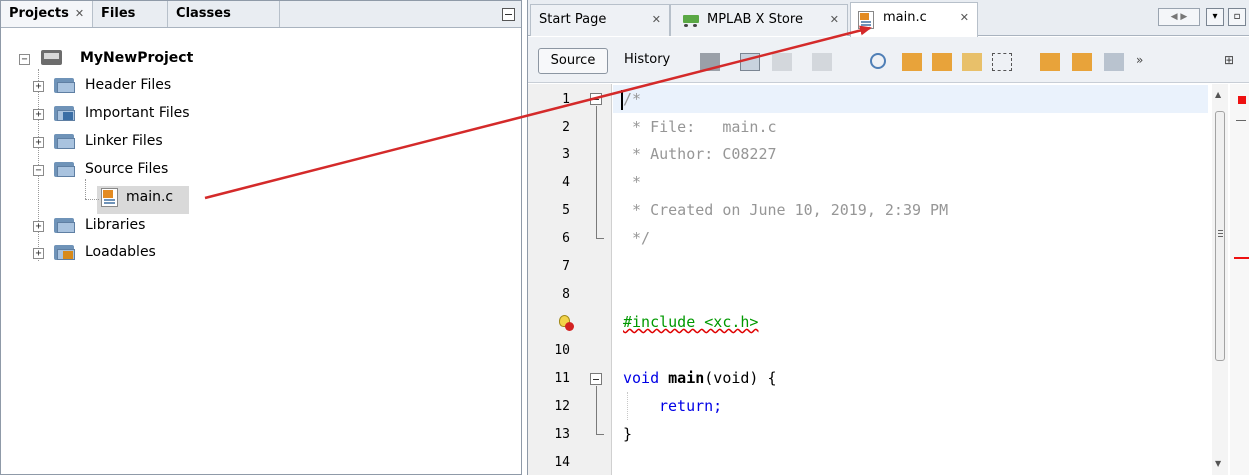 The height and width of the screenshot is (475, 1249). What do you see at coordinates (137, 113) in the screenshot?
I see `tree-item-important-files: Important Files` at bounding box center [137, 113].